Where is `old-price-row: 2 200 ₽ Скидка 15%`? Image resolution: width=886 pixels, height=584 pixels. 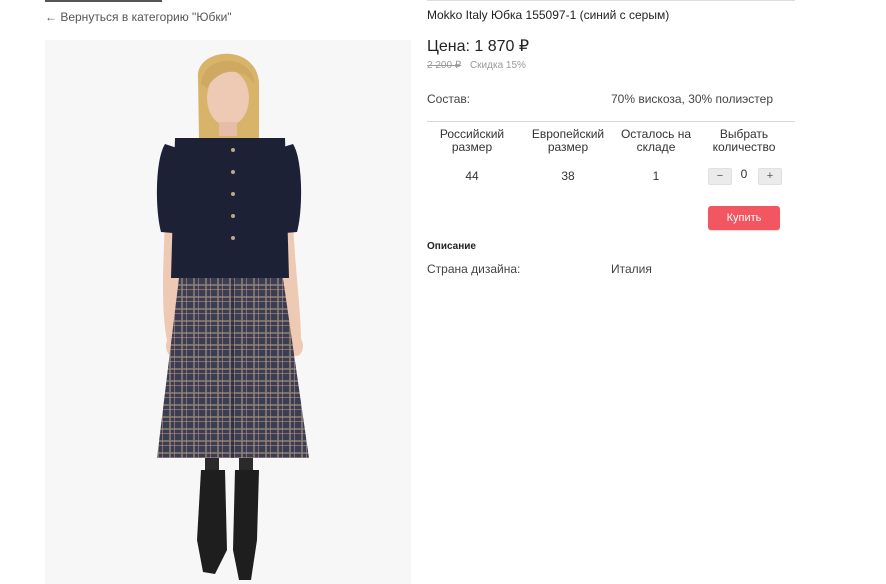 old-price-row: 2 200 ₽ Скидка 15% is located at coordinates (476, 65).